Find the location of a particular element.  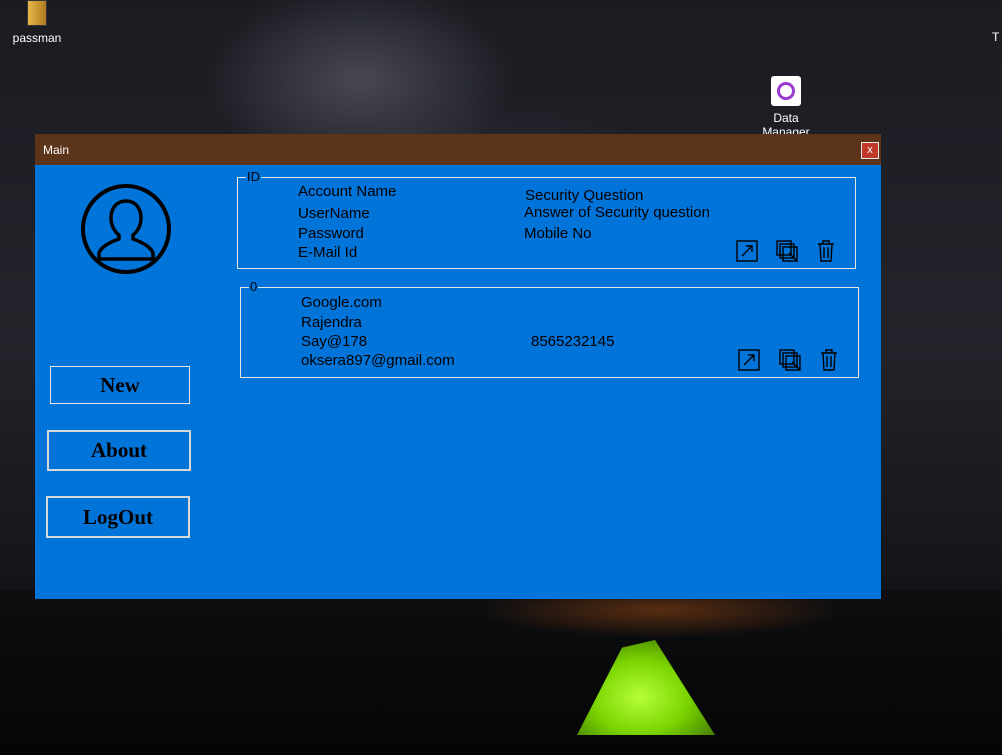

window-titlebar: Main x is located at coordinates (458, 149).